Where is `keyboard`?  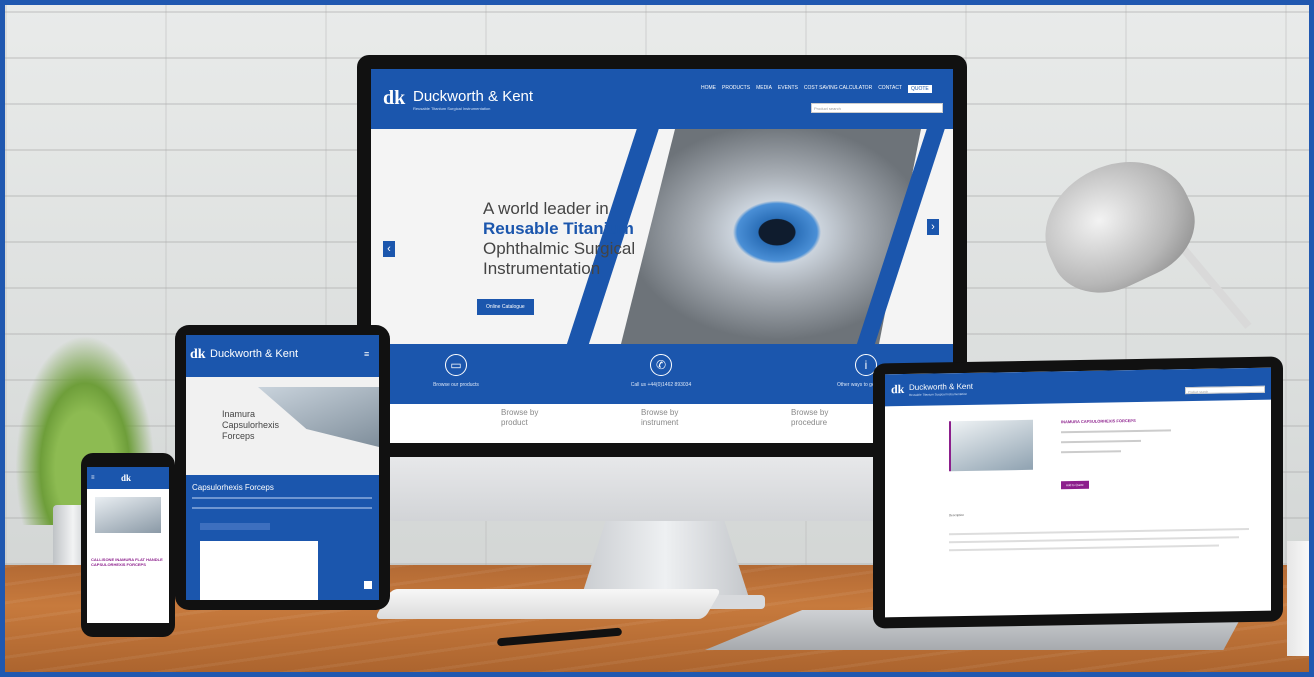
keyboard is located at coordinates (548, 604).